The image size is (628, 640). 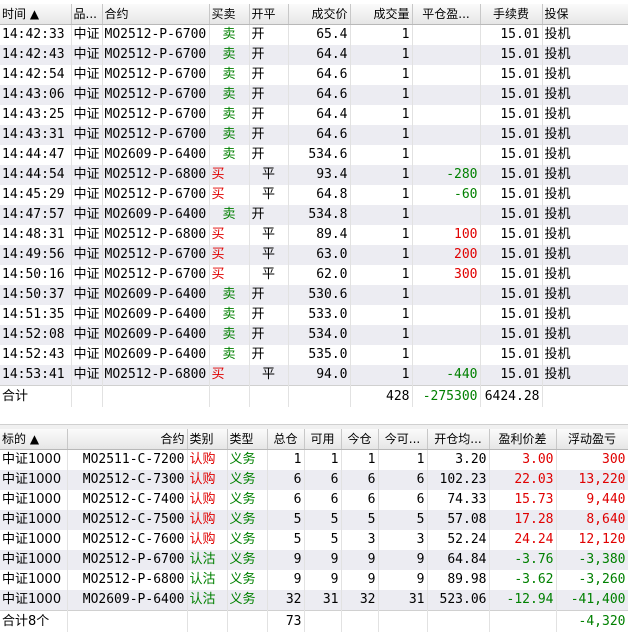 I want to click on col-underlying-header: 标的 ▲, so click(x=34, y=439).